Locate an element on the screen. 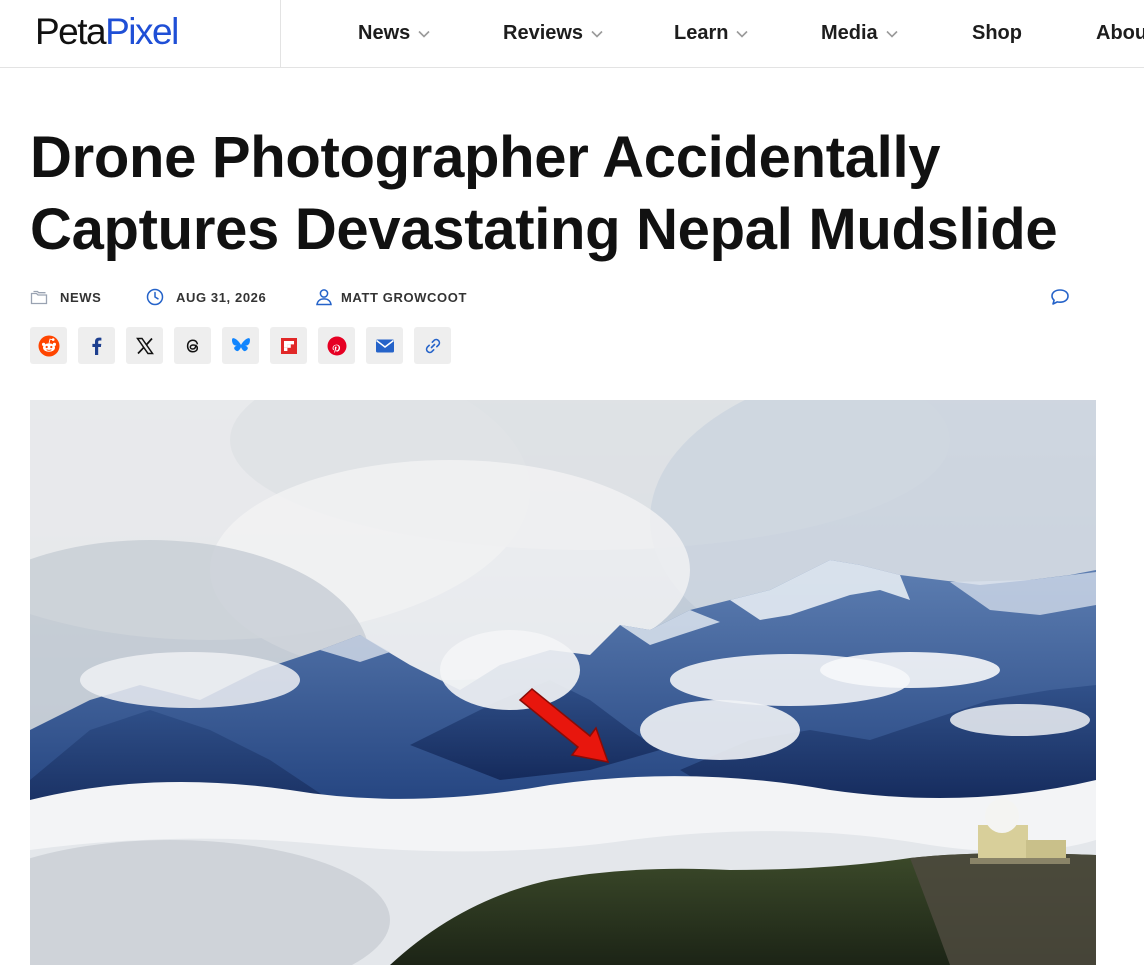 This screenshot has height=965, width=1144. author-label: MATT GROWCOOT is located at coordinates (404, 297).